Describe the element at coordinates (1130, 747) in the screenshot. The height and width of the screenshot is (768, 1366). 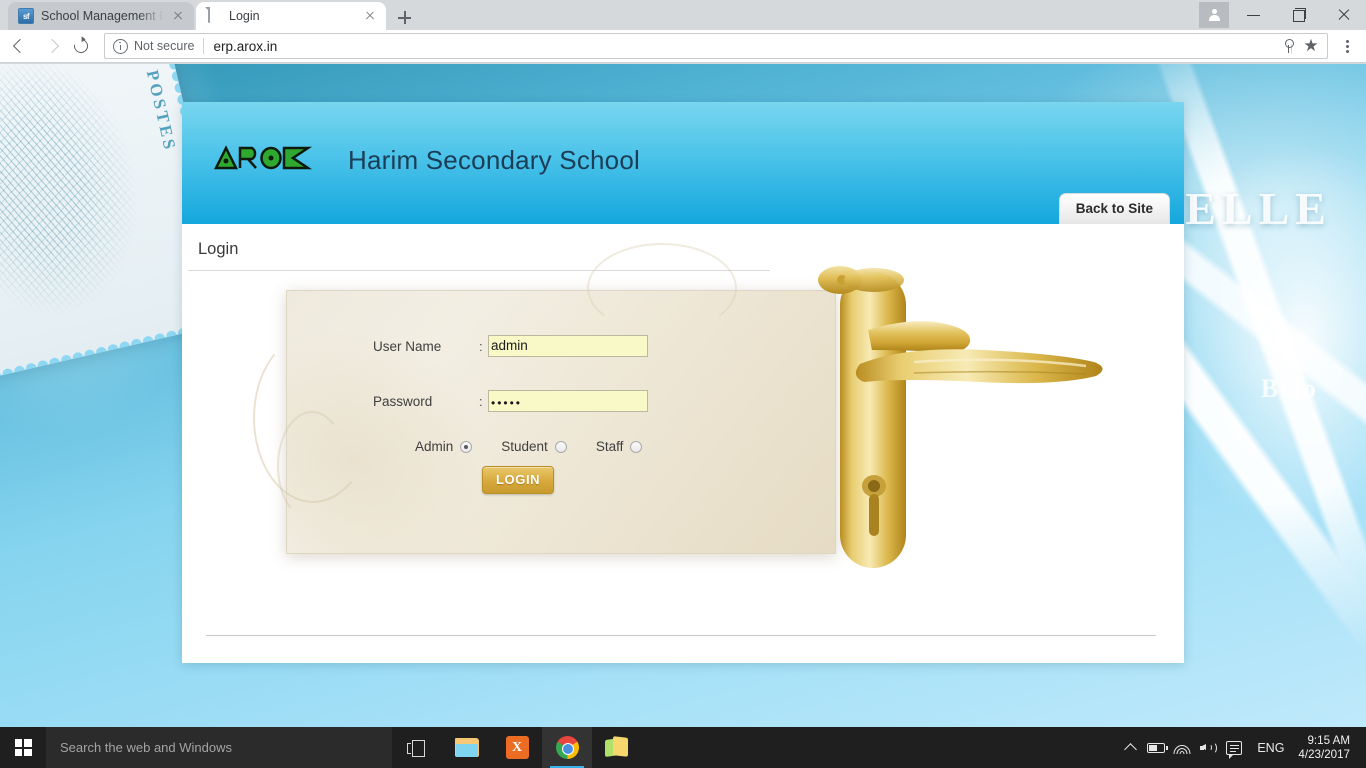
I see `show-hidden-icons-chevron-up-icon` at that location.